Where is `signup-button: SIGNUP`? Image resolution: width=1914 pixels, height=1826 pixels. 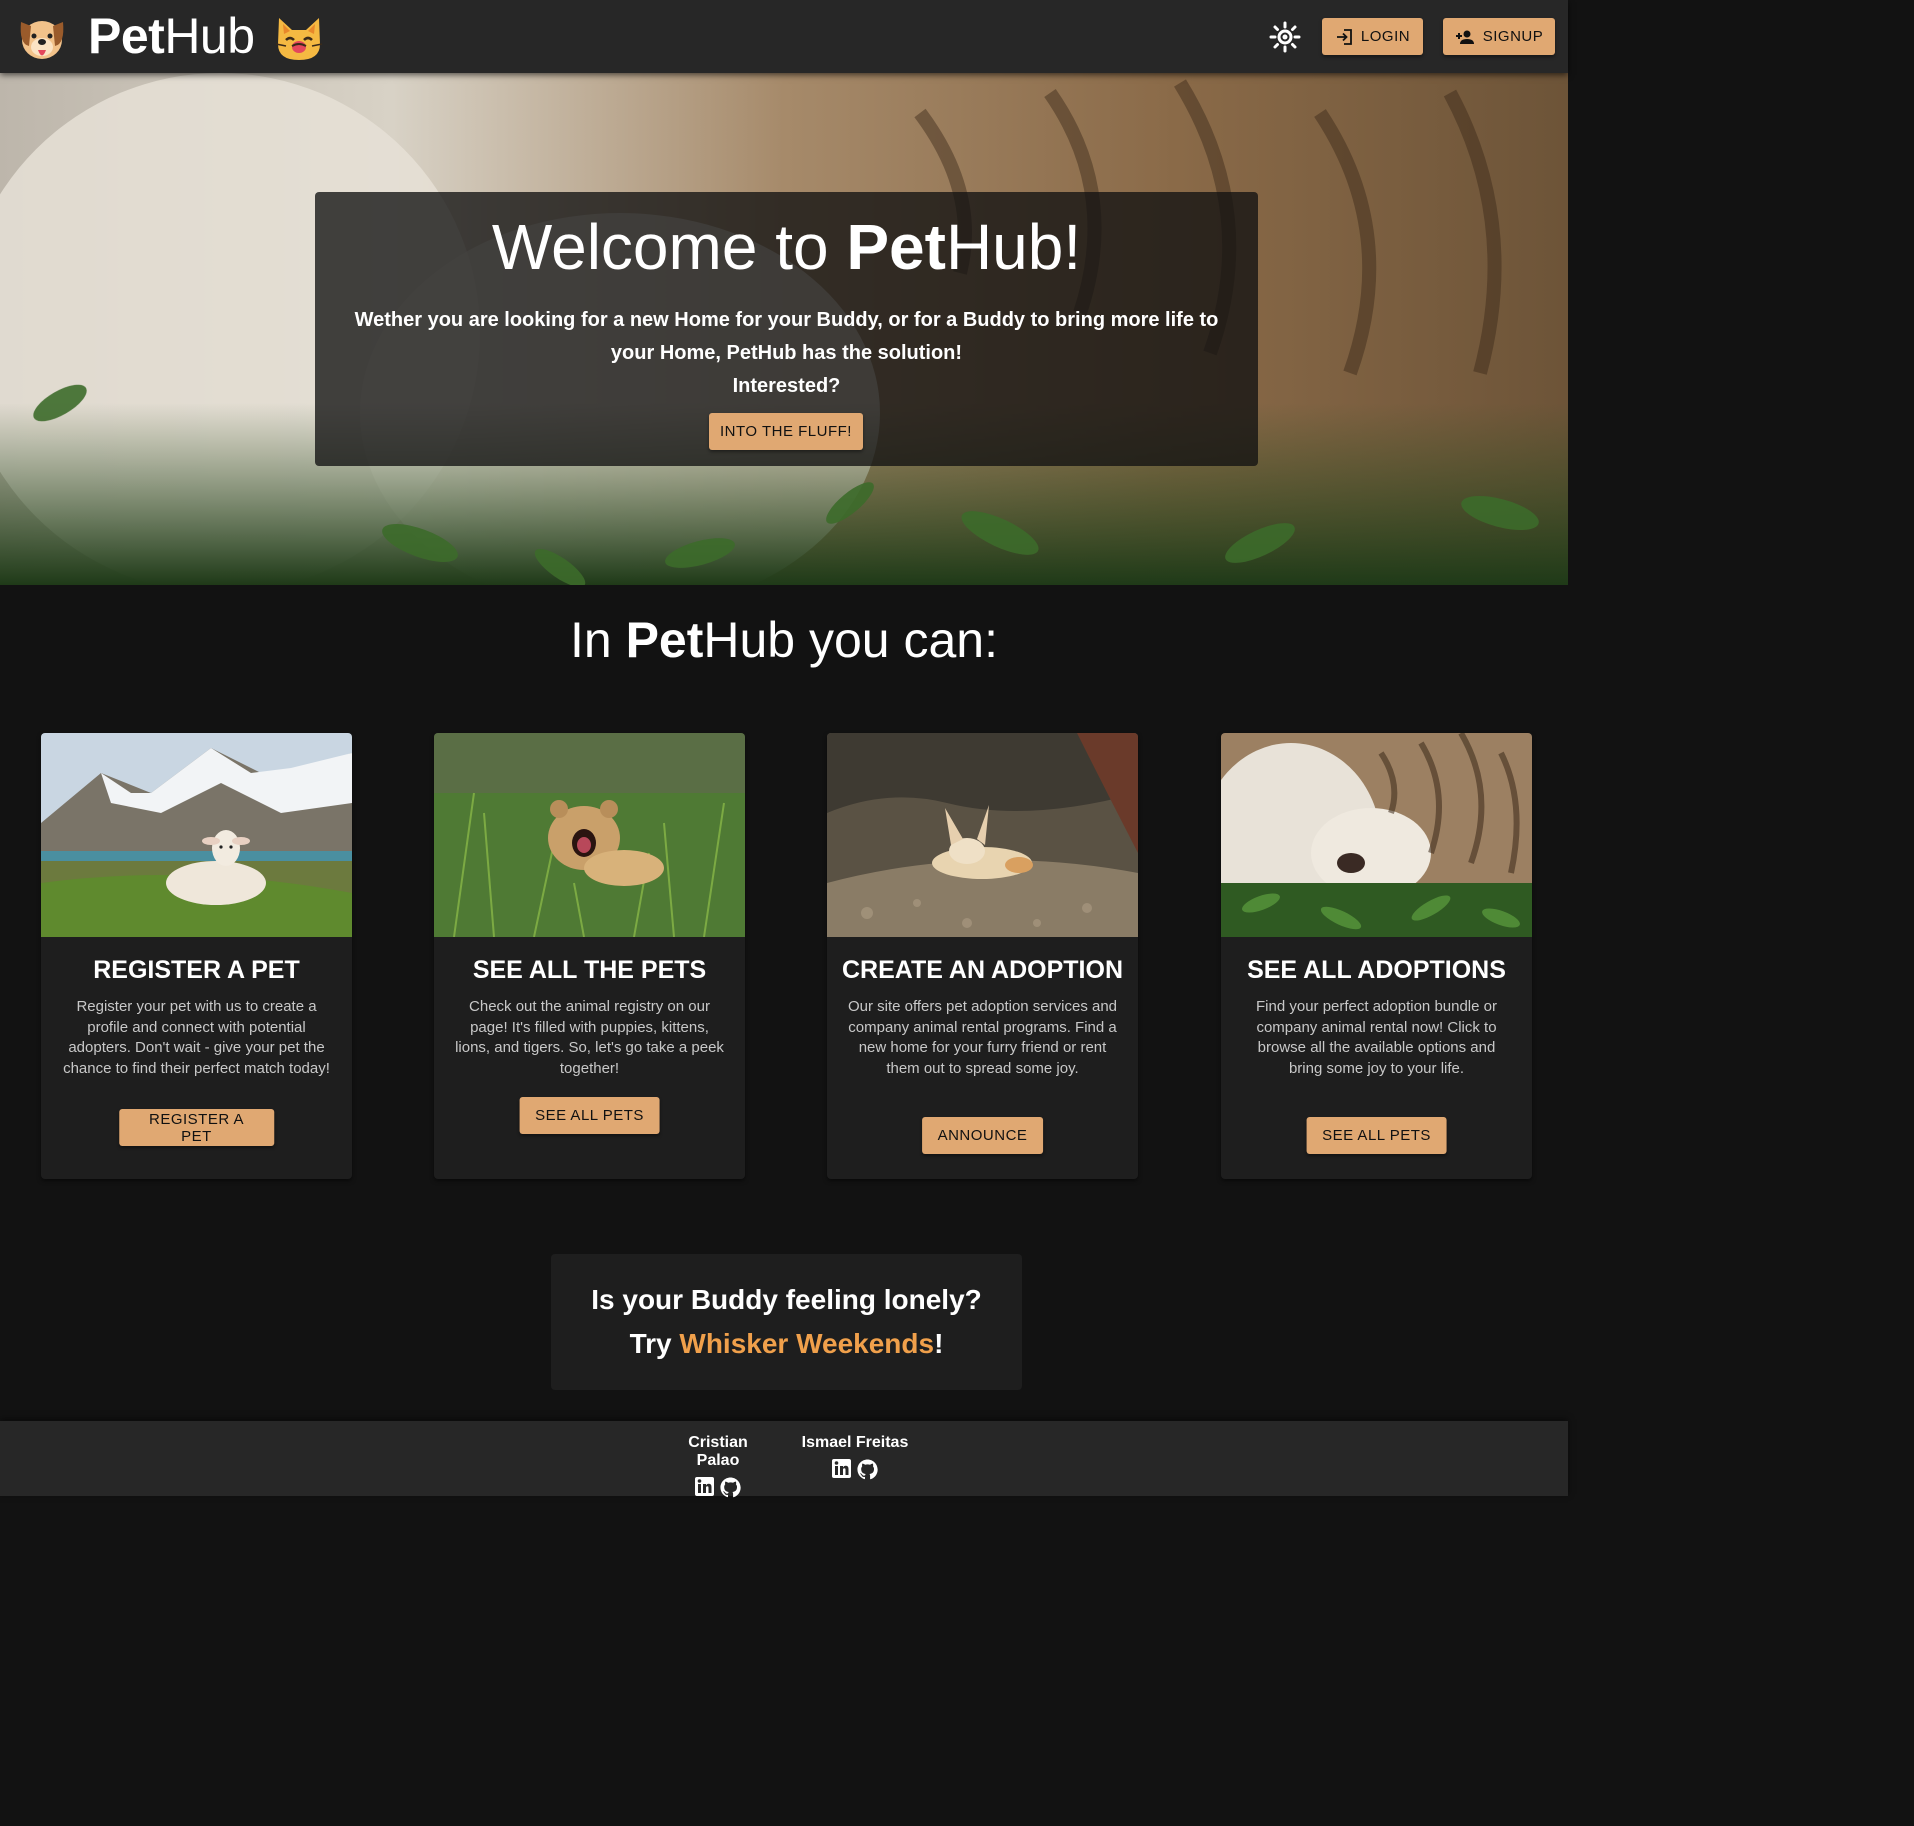 signup-button: SIGNUP is located at coordinates (1499, 36).